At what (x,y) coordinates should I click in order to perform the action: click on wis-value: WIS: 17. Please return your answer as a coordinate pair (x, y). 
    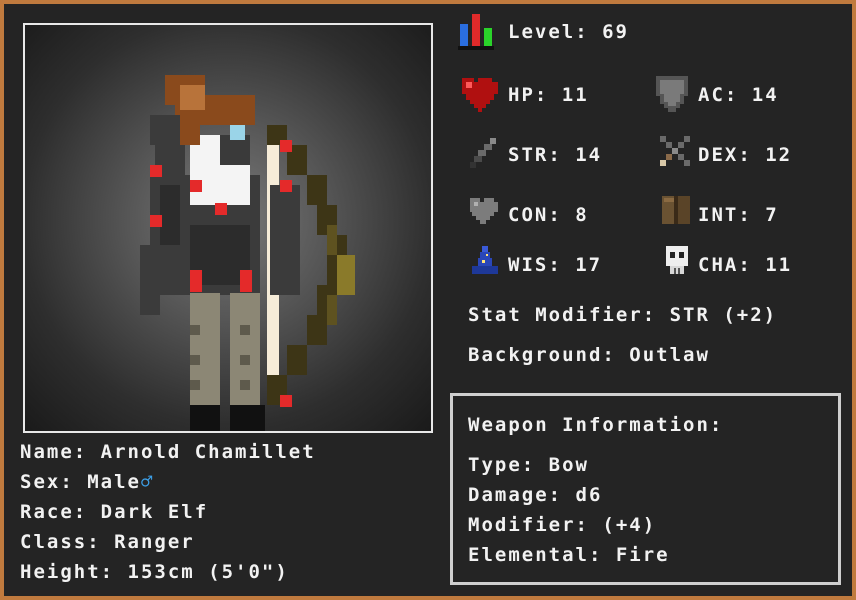
    Looking at the image, I should click on (555, 265).